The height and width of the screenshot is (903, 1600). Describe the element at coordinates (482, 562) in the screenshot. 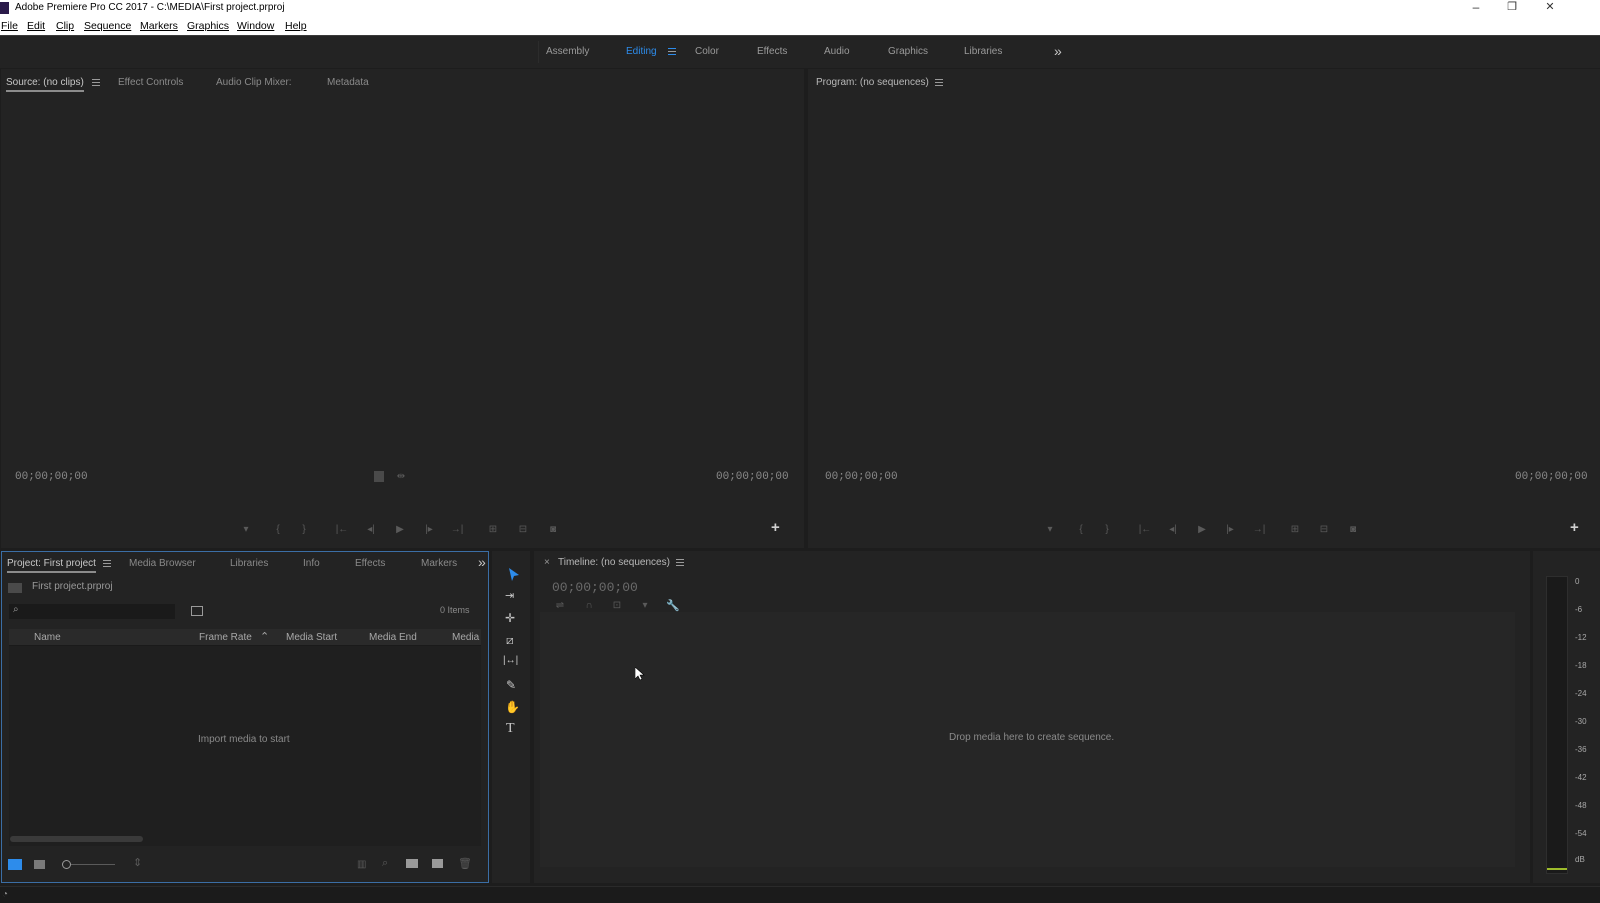

I see `project-tabs-overflow-icon: »` at that location.